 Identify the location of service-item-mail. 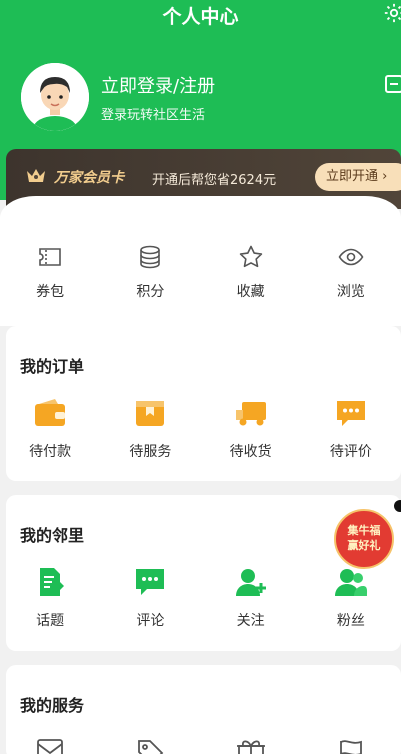
(50, 745).